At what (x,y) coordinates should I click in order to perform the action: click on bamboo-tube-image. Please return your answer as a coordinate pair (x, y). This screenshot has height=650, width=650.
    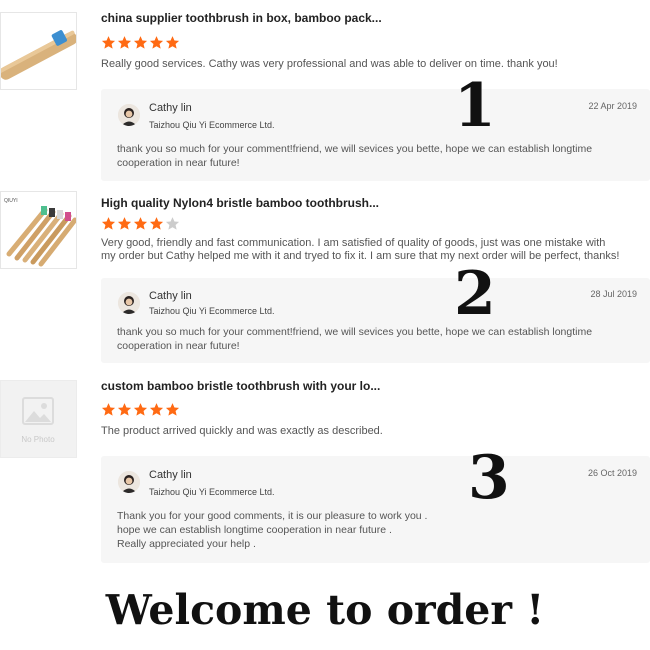
    Looking at the image, I should click on (38, 51).